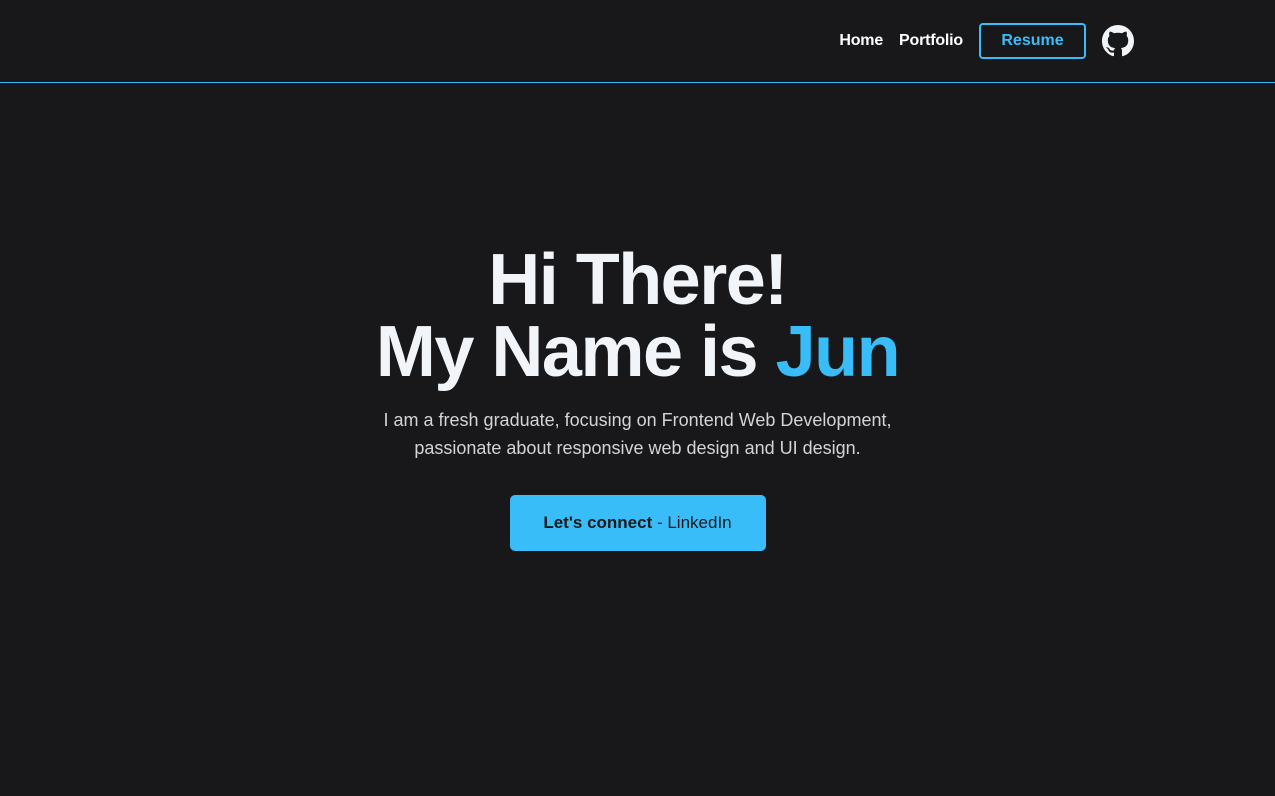  I want to click on hero-title-line2: My Name is Jun, so click(637, 352).